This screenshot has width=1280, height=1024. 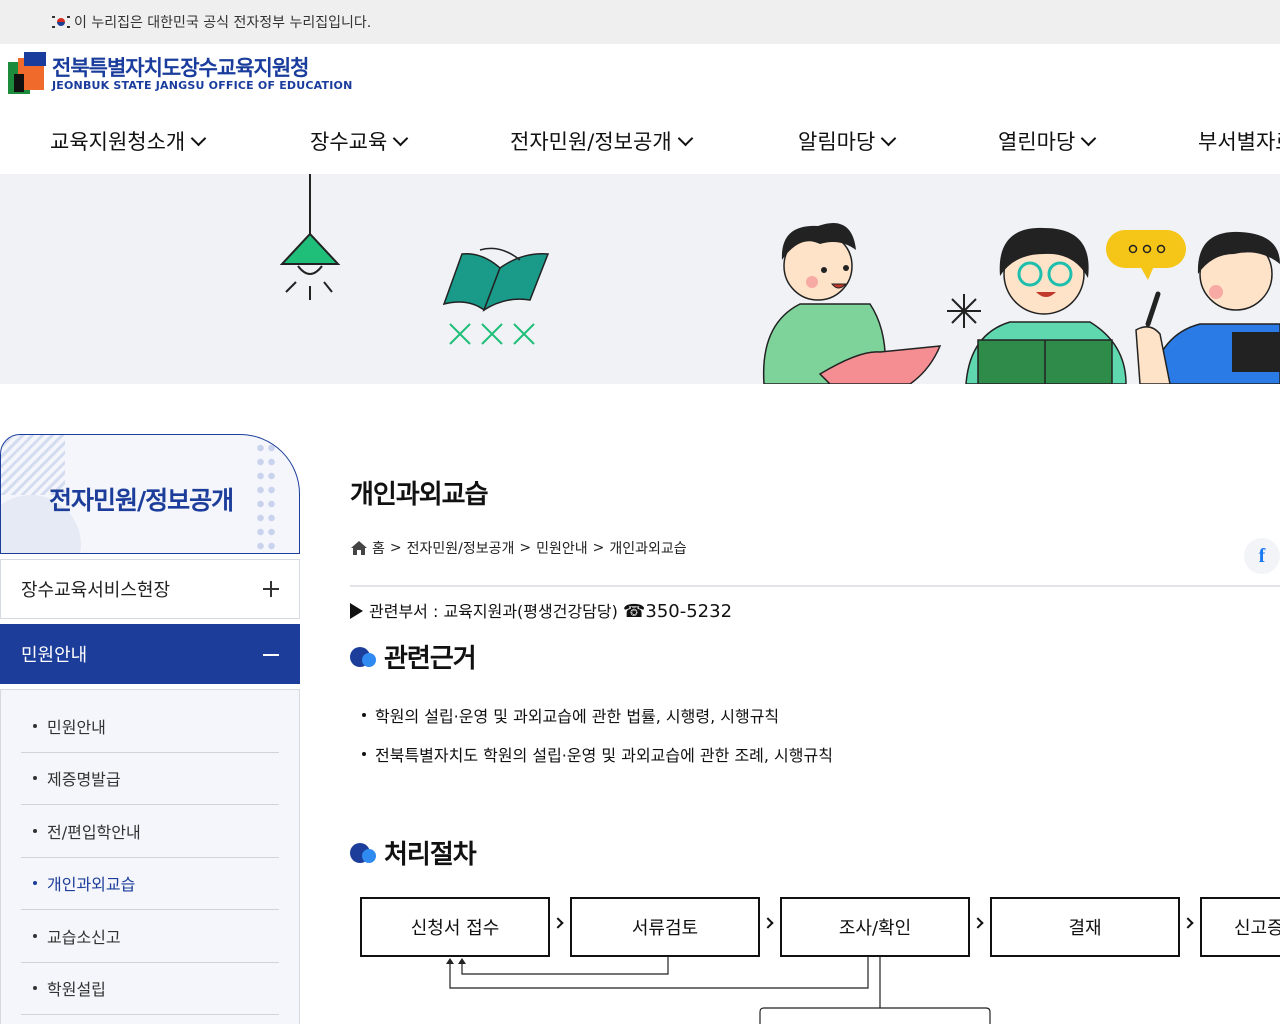 I want to click on plus-icon, so click(x=271, y=589).